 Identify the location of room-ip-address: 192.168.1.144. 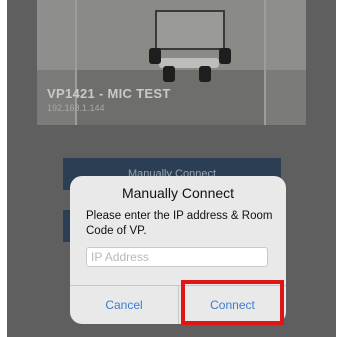
(76, 108).